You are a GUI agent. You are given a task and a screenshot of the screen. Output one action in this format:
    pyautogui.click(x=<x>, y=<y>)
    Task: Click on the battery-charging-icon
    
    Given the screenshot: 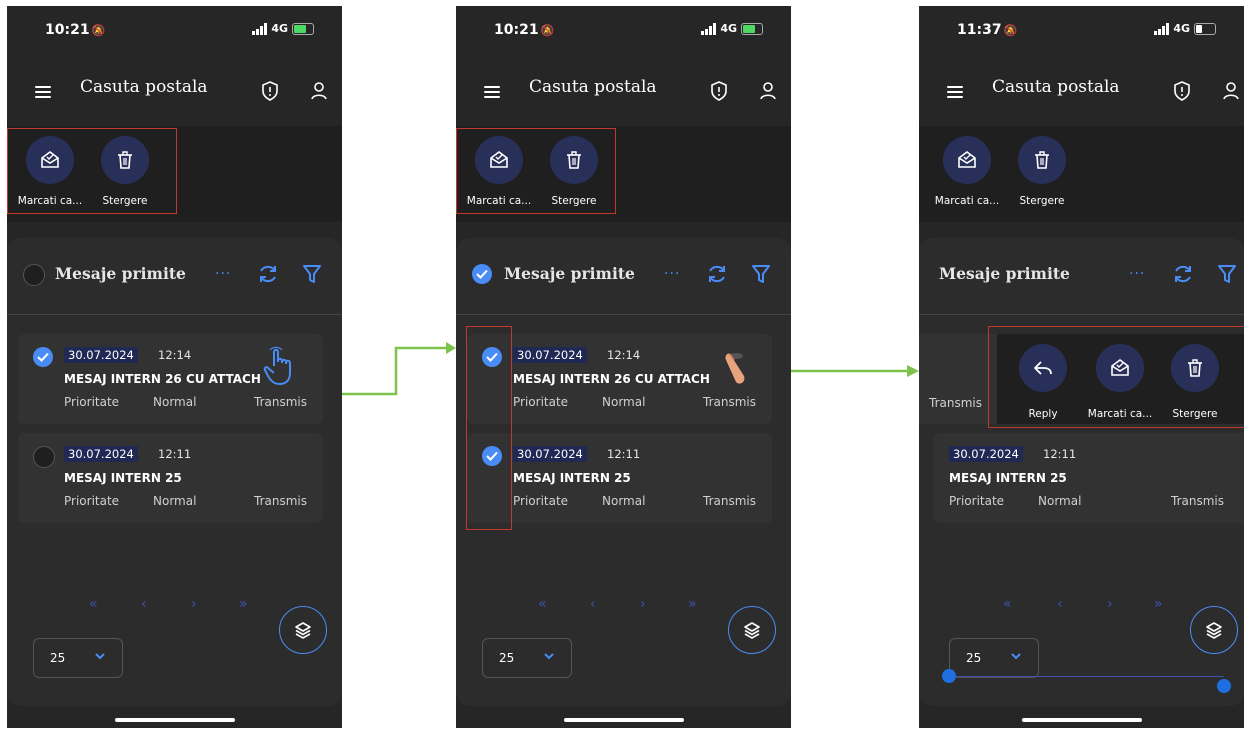 What is the action you would take?
    pyautogui.click(x=303, y=28)
    